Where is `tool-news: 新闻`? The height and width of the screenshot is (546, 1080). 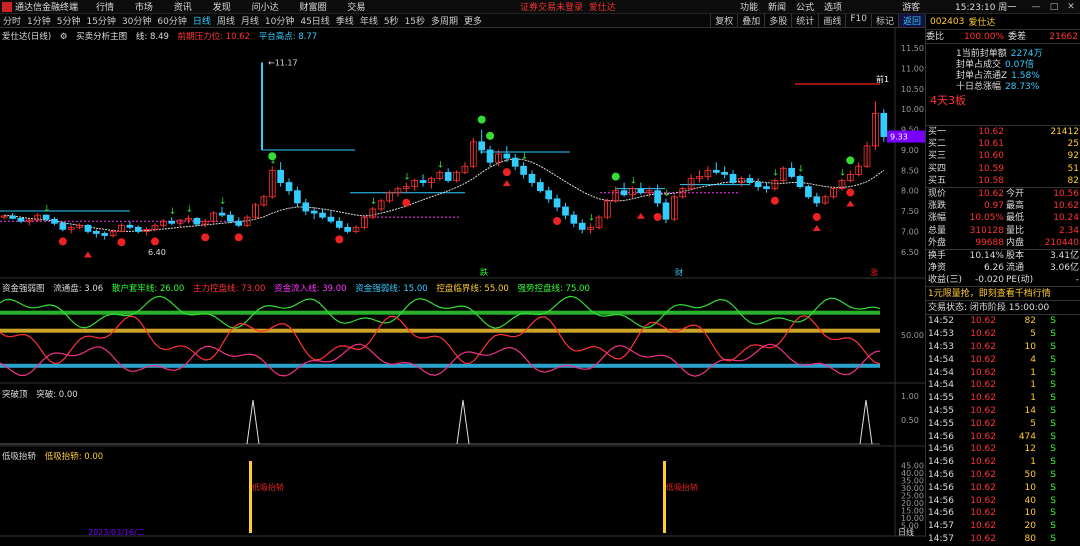
tool-news: 新闻 is located at coordinates (777, 6).